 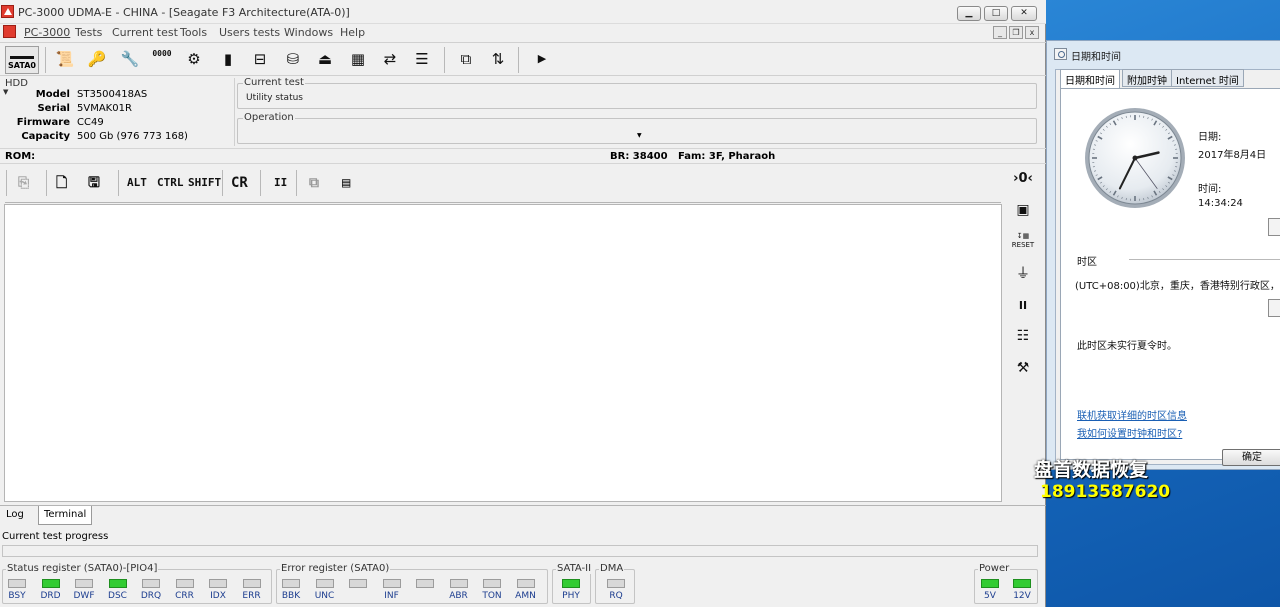 What do you see at coordinates (1023, 336) in the screenshot?
I see `log-list-icon: ☷` at bounding box center [1023, 336].